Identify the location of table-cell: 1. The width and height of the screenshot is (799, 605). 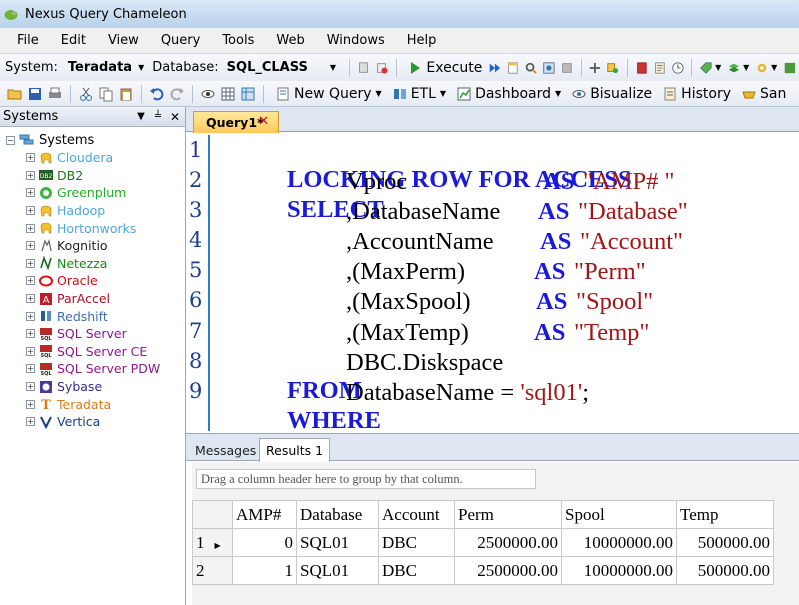
(264, 570).